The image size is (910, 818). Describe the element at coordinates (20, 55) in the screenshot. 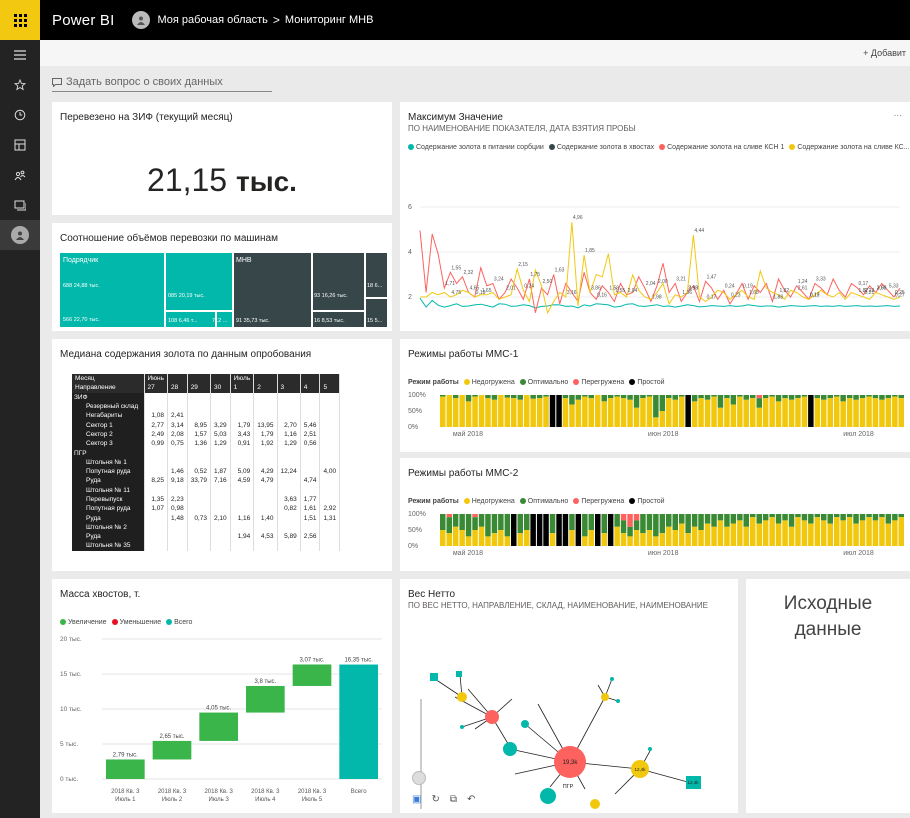

I see `nav-menu` at that location.